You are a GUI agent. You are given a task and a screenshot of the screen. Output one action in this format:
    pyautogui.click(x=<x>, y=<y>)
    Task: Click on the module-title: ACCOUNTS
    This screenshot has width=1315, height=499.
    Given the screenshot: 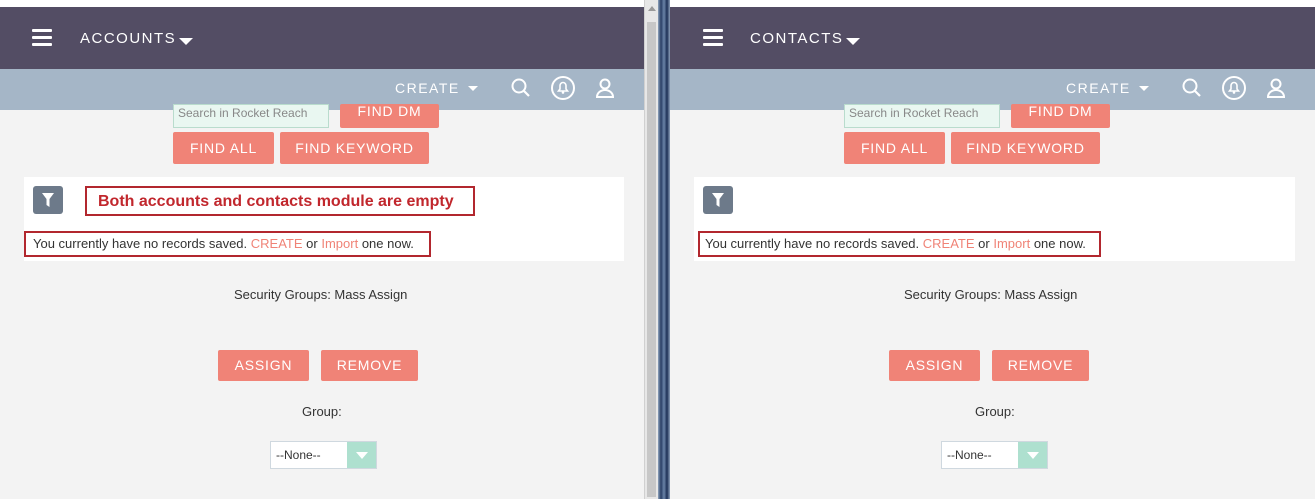 What is the action you would take?
    pyautogui.click(x=128, y=38)
    